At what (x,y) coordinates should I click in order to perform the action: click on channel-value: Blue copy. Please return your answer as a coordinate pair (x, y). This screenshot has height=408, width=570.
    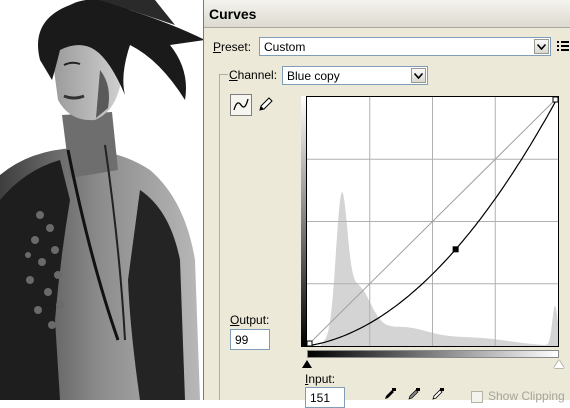
    Looking at the image, I should click on (313, 76).